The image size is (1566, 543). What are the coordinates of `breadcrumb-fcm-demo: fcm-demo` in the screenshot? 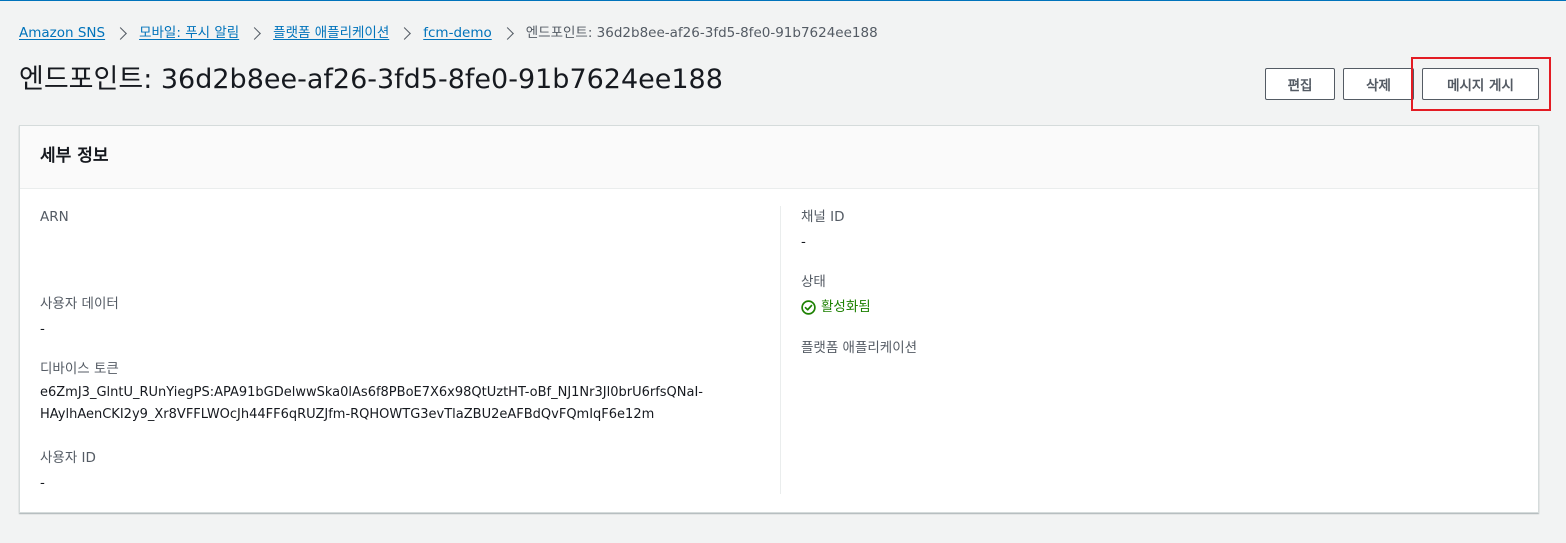 It's located at (457, 33).